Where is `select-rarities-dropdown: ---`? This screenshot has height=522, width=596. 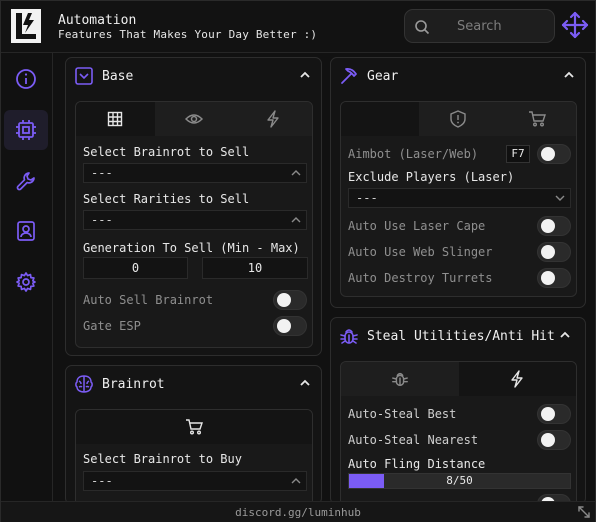 select-rarities-dropdown: --- is located at coordinates (195, 220).